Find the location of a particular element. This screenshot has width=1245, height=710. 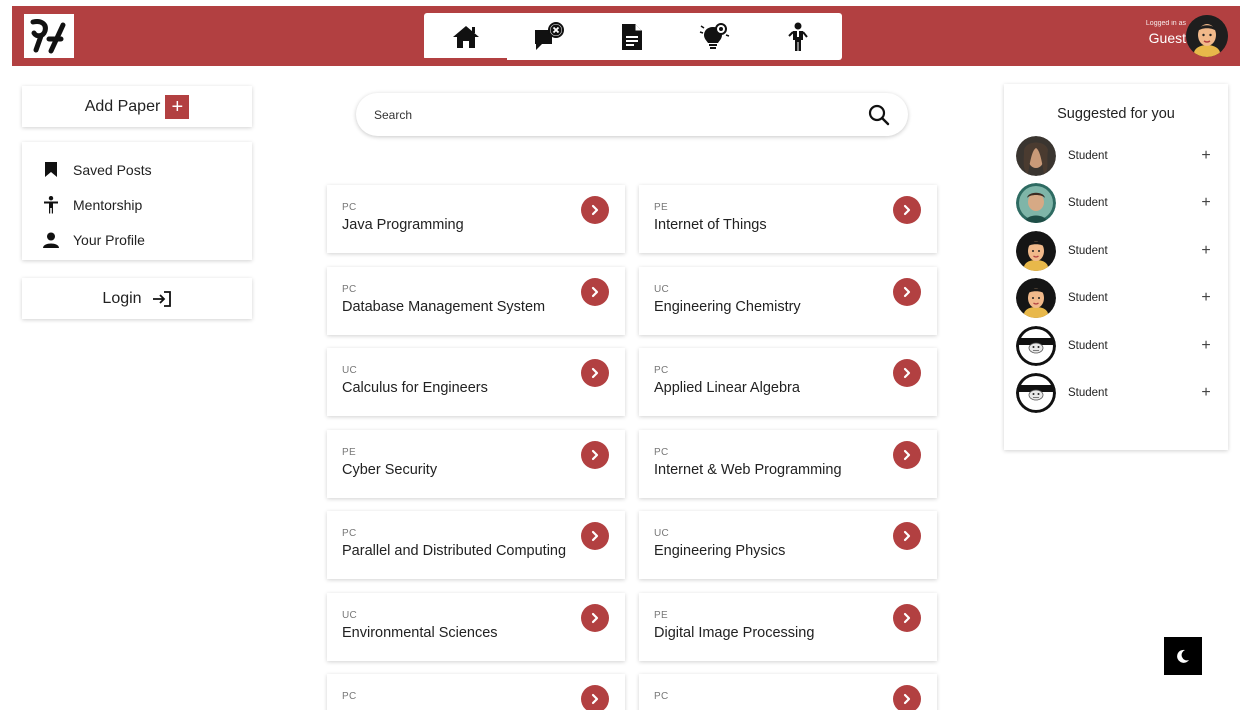

paper-card: UC Environmental Sciences is located at coordinates (476, 626).